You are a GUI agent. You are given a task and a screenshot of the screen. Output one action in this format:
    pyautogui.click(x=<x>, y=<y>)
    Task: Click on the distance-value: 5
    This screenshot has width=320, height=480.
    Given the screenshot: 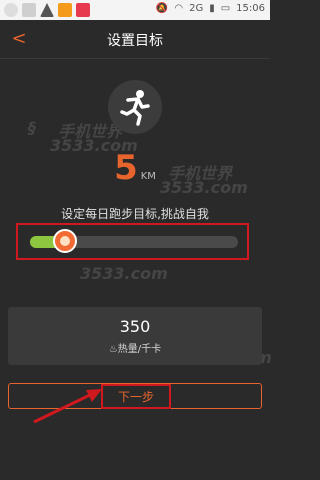 What is the action you would take?
    pyautogui.click(x=126, y=168)
    